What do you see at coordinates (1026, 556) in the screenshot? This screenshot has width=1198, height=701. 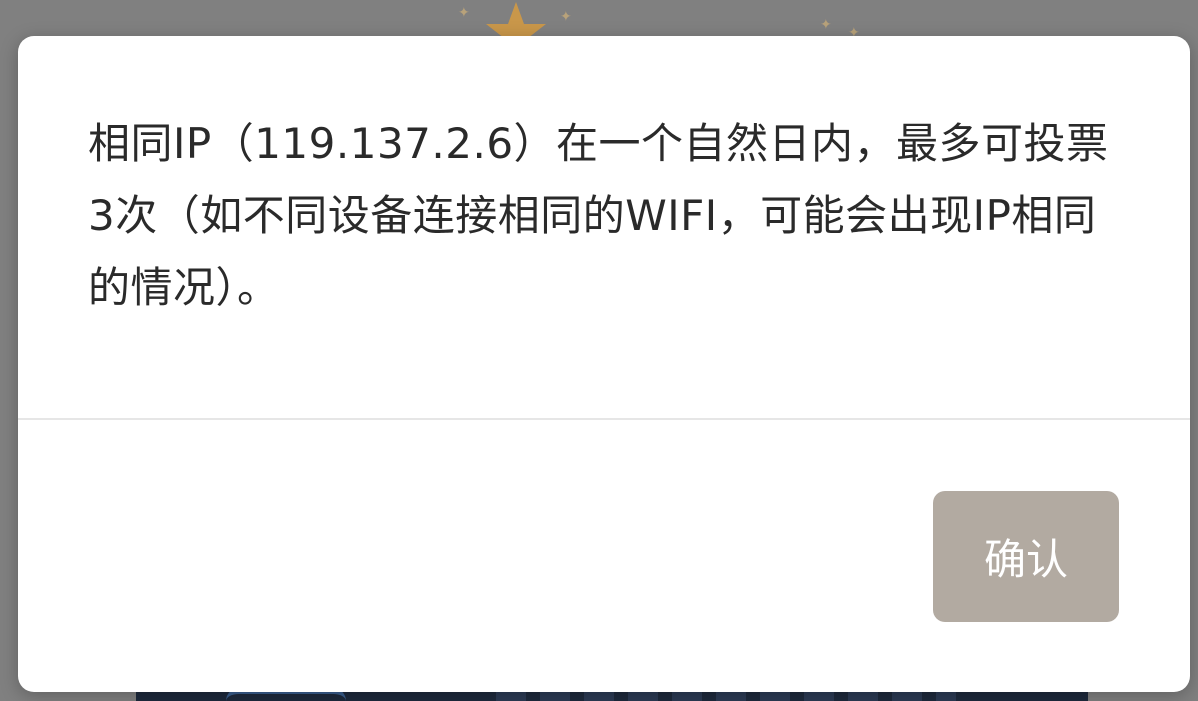 I see `confirm-button: 确认` at bounding box center [1026, 556].